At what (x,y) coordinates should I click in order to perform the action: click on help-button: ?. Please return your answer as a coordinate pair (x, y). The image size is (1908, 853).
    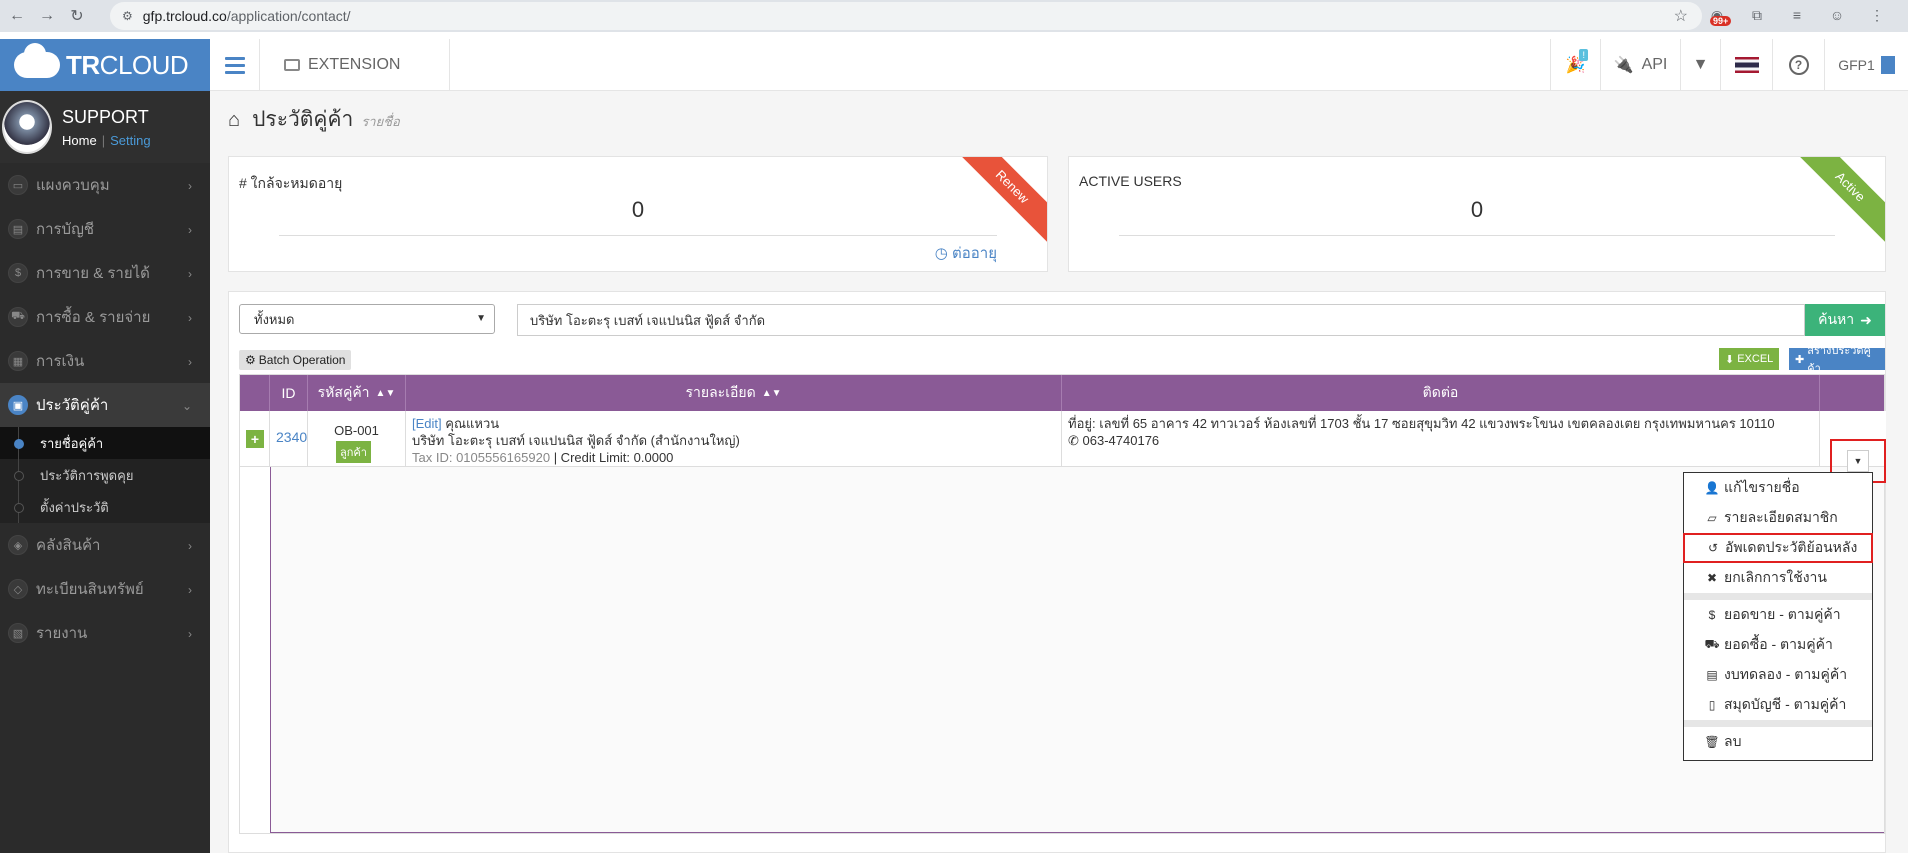
    Looking at the image, I should click on (1798, 65).